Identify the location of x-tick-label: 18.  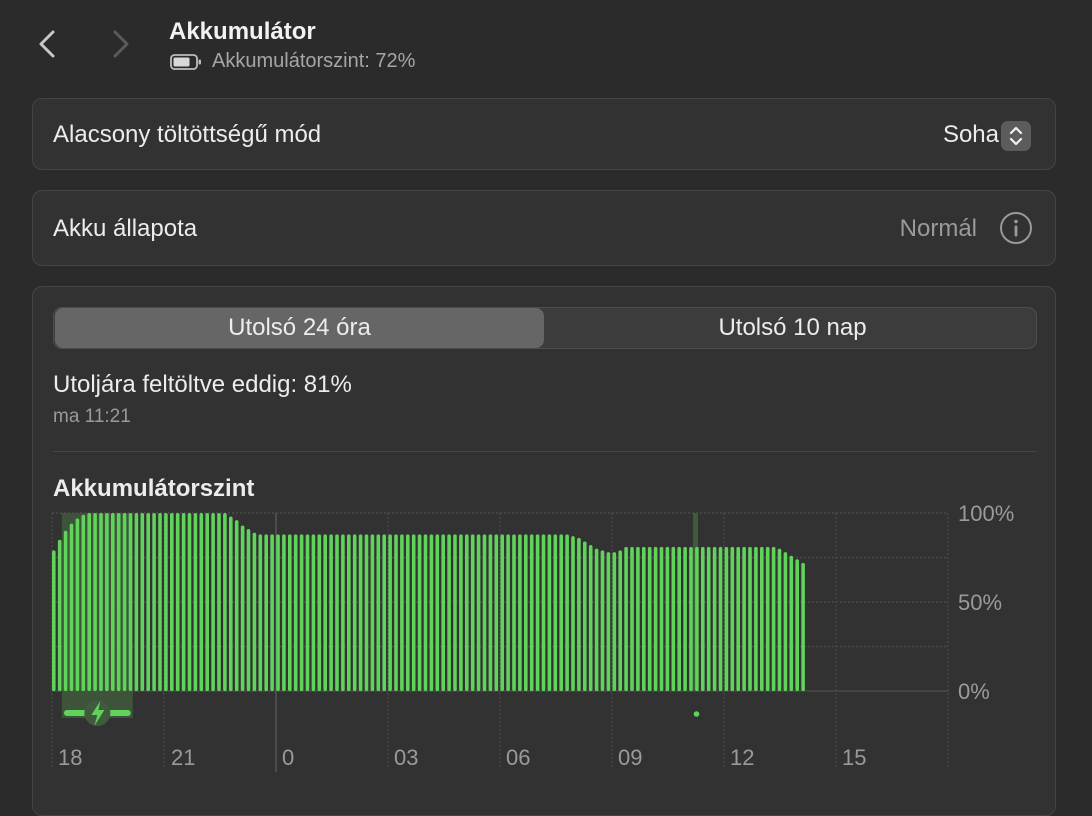
(70, 757).